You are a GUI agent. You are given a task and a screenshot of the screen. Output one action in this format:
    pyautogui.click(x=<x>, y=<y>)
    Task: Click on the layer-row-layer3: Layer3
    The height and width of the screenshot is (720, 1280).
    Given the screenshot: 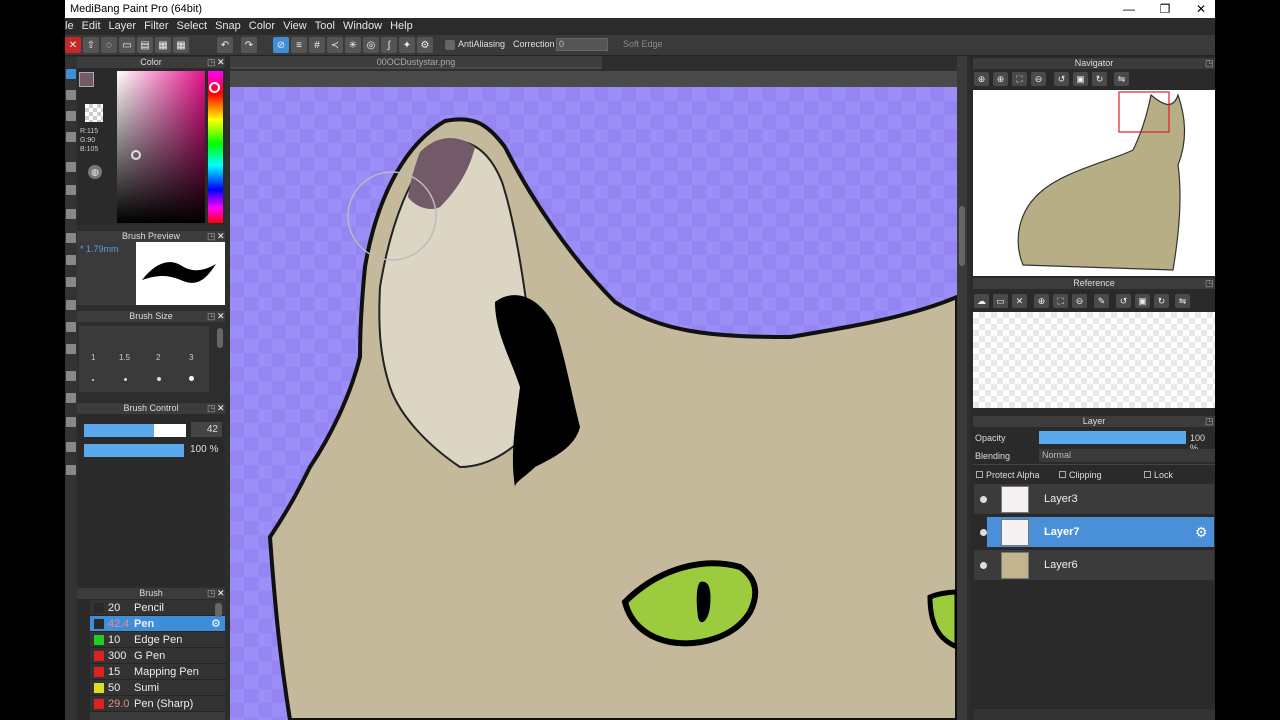 What is the action you would take?
    pyautogui.click(x=1094, y=499)
    